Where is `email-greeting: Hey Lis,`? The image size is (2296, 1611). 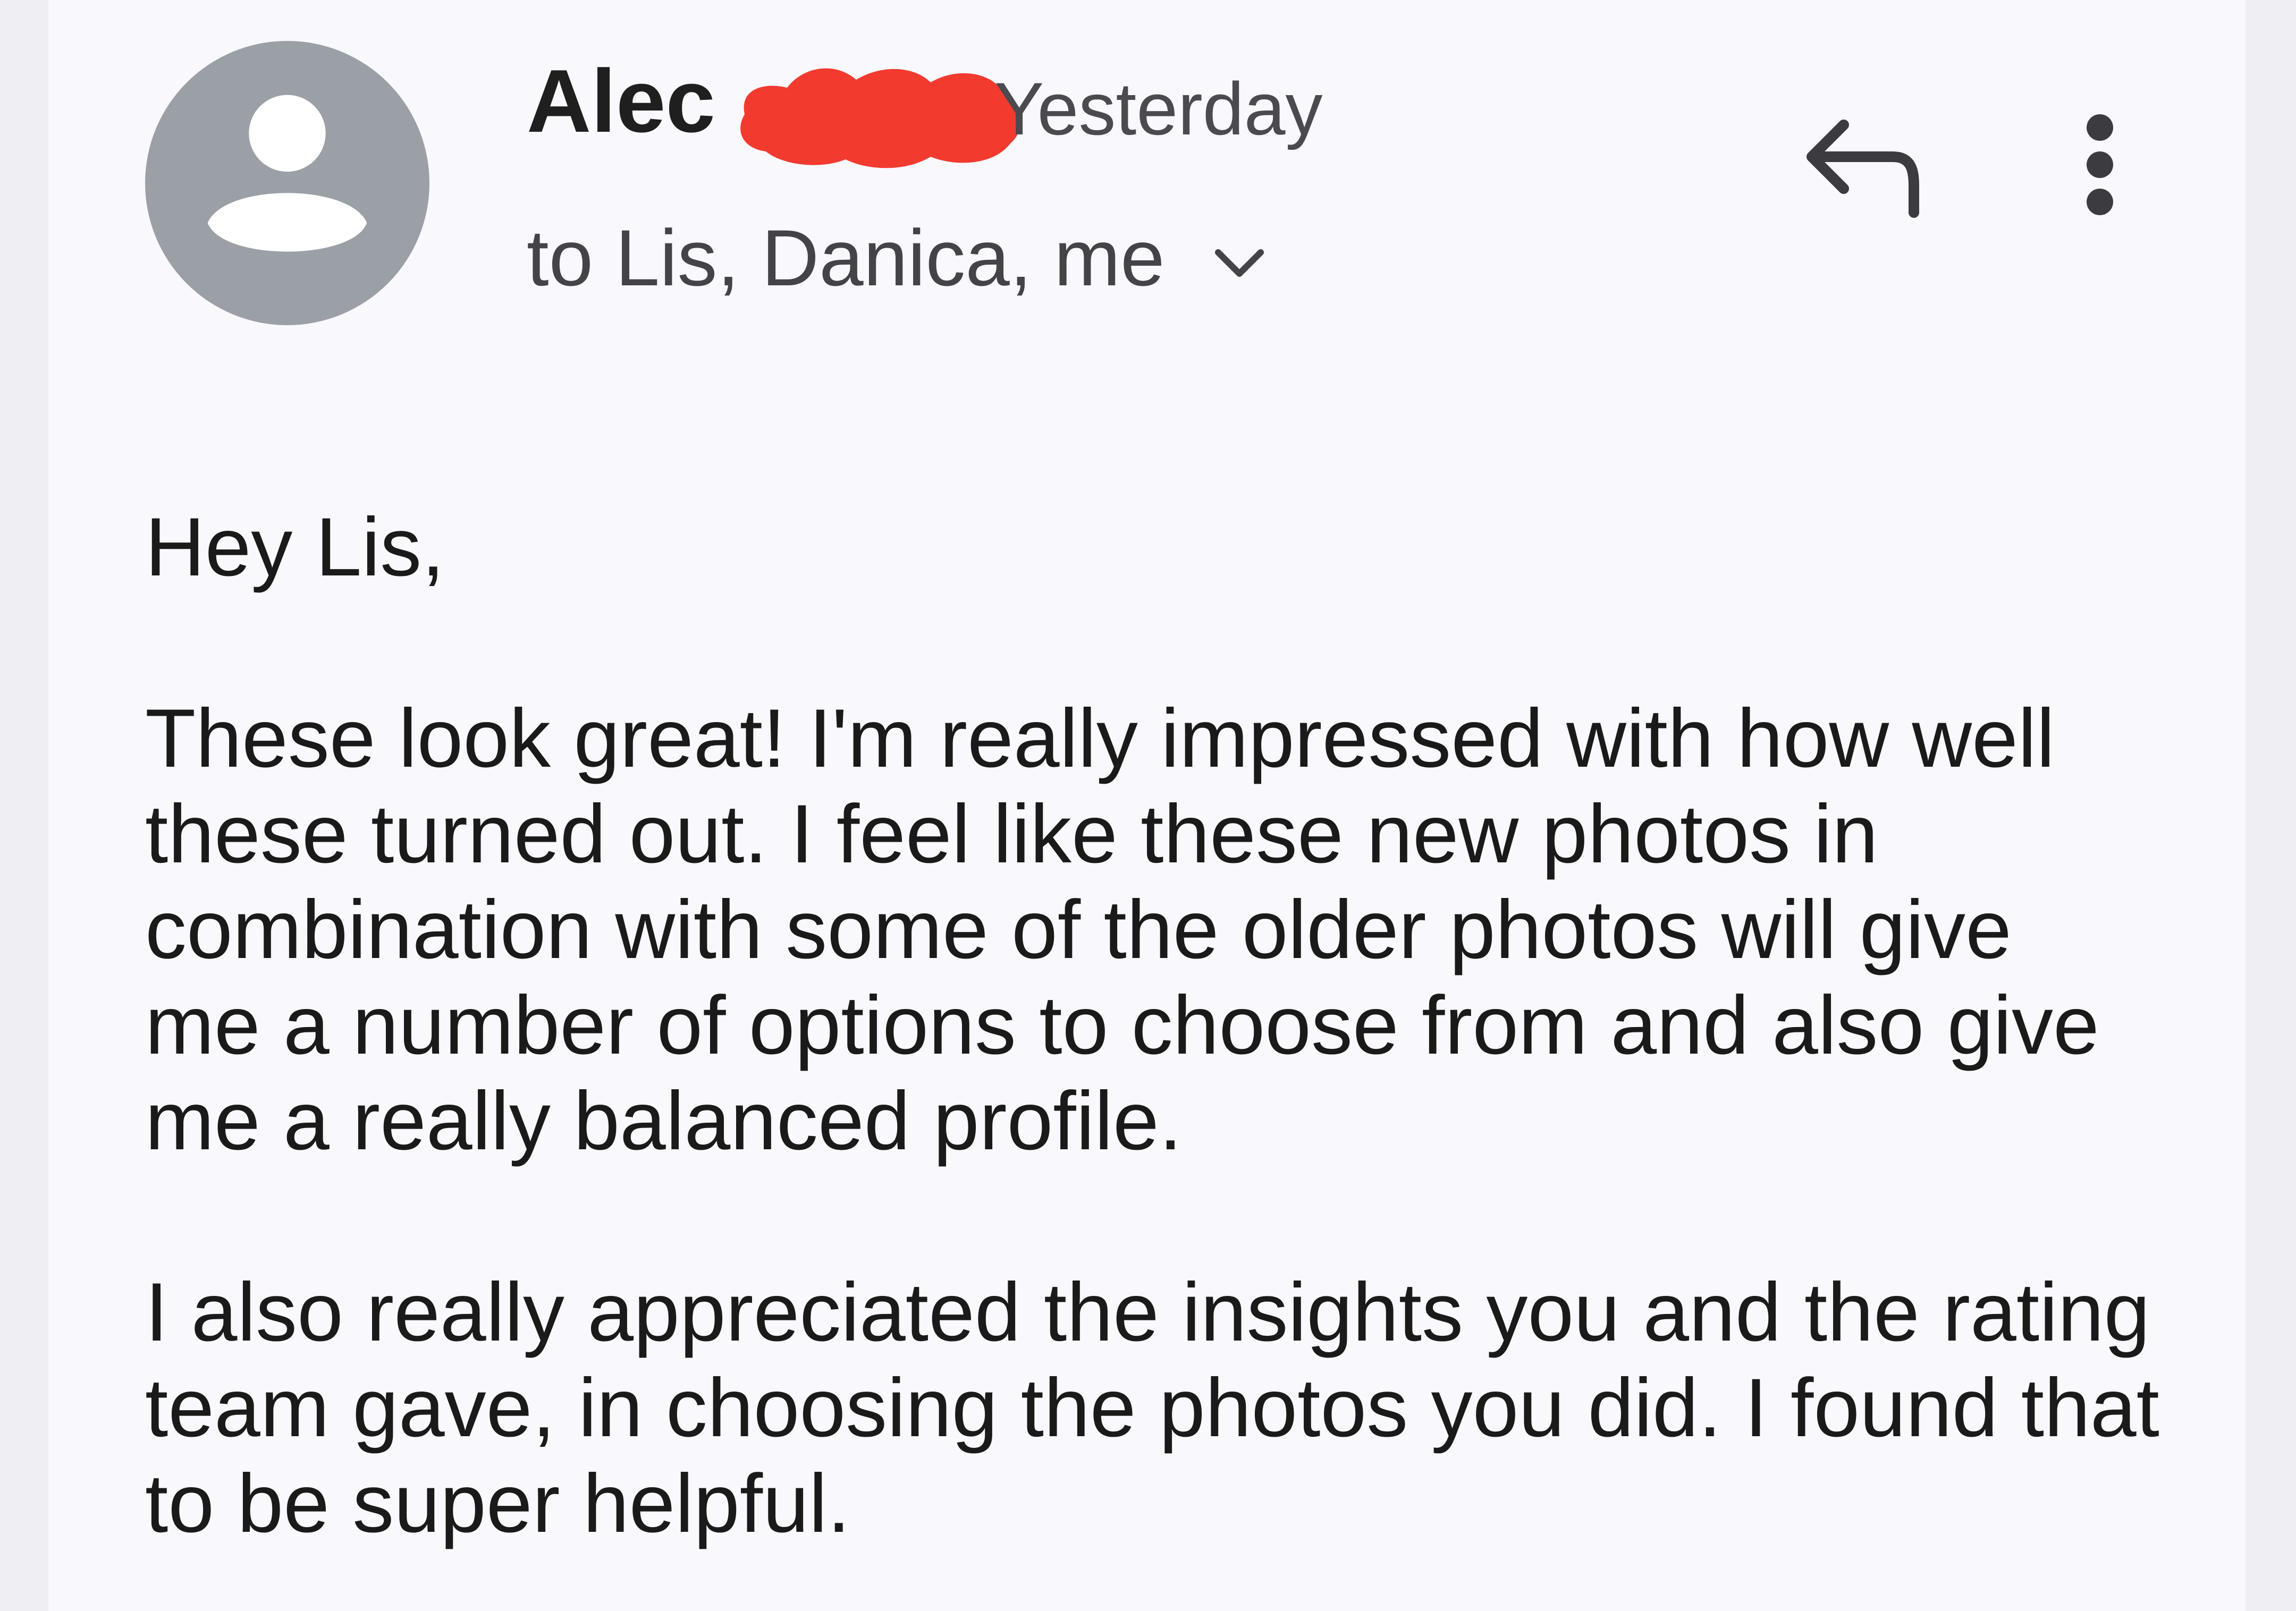
email-greeting: Hey Lis, is located at coordinates (295, 547).